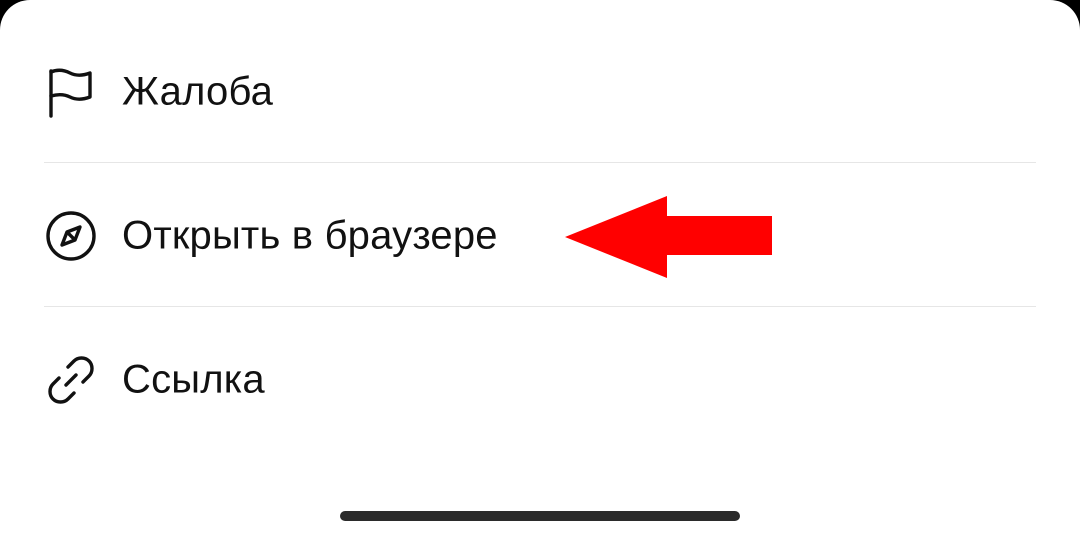 This screenshot has height=538, width=1080. What do you see at coordinates (198, 91) in the screenshot?
I see `menu-item-label: Жалоба` at bounding box center [198, 91].